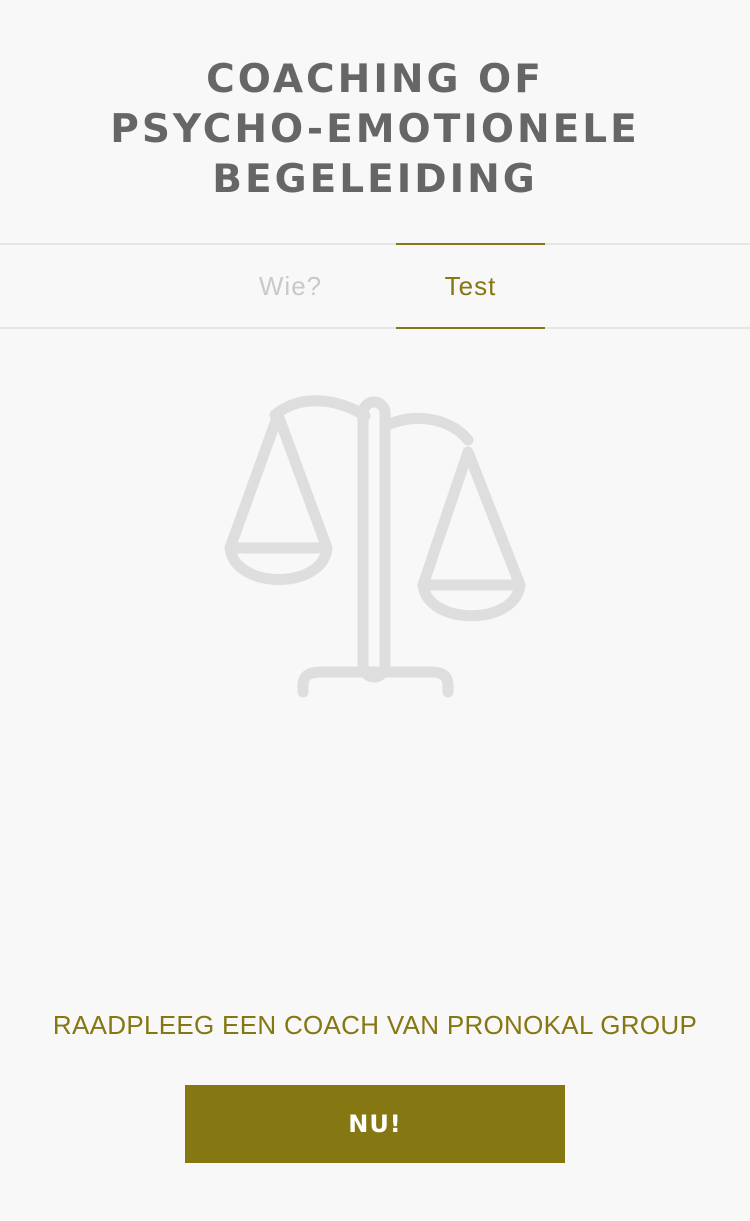 The height and width of the screenshot is (1221, 750). I want to click on page-title-line-2: PSYCHO-EMOTIONELE, so click(375, 129).